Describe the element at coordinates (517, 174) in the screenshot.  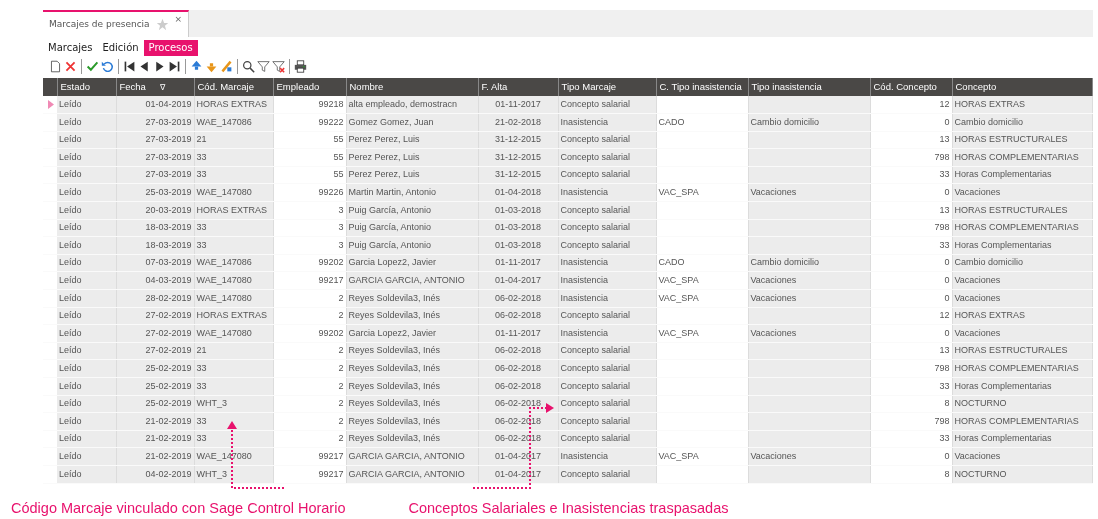
I see `table-cell: 31-12-2015` at that location.